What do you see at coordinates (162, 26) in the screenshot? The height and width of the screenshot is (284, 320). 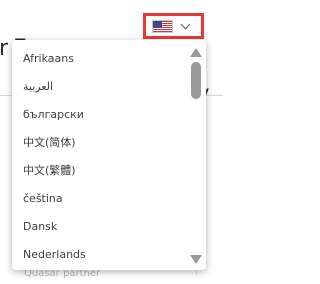 I see `us-flag-icon` at bounding box center [162, 26].